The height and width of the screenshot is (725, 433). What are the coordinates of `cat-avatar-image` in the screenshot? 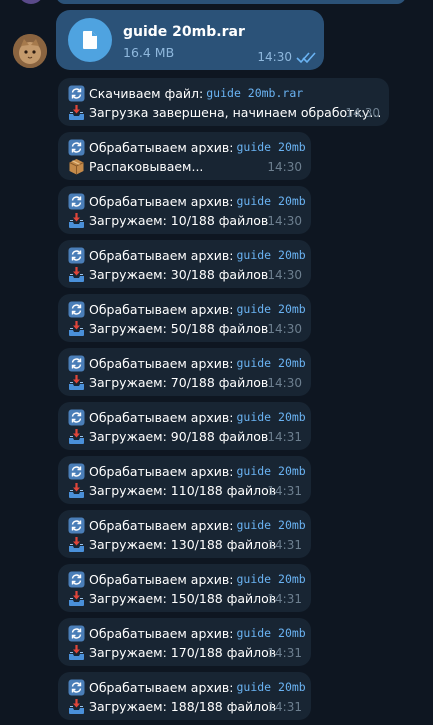 It's located at (30, 51).